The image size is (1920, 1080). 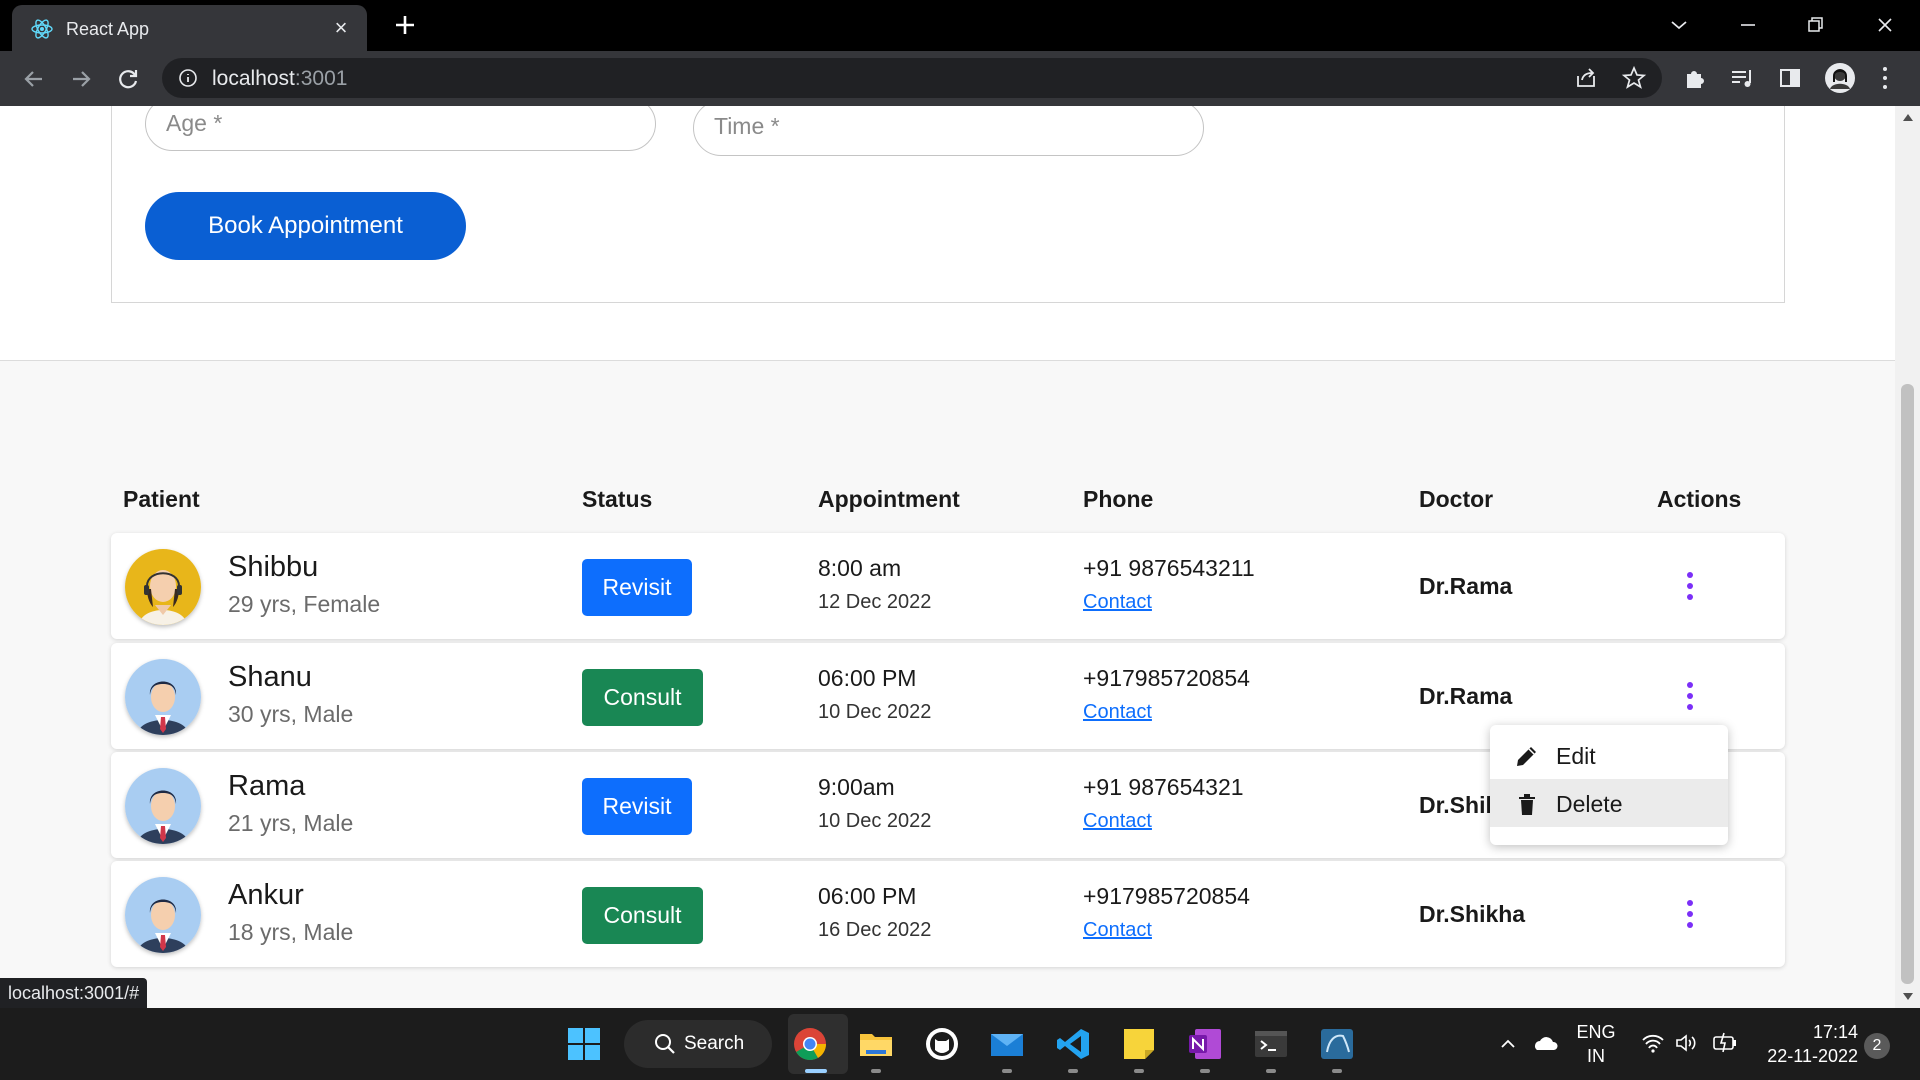 I want to click on minimize-icon, so click(x=1748, y=25).